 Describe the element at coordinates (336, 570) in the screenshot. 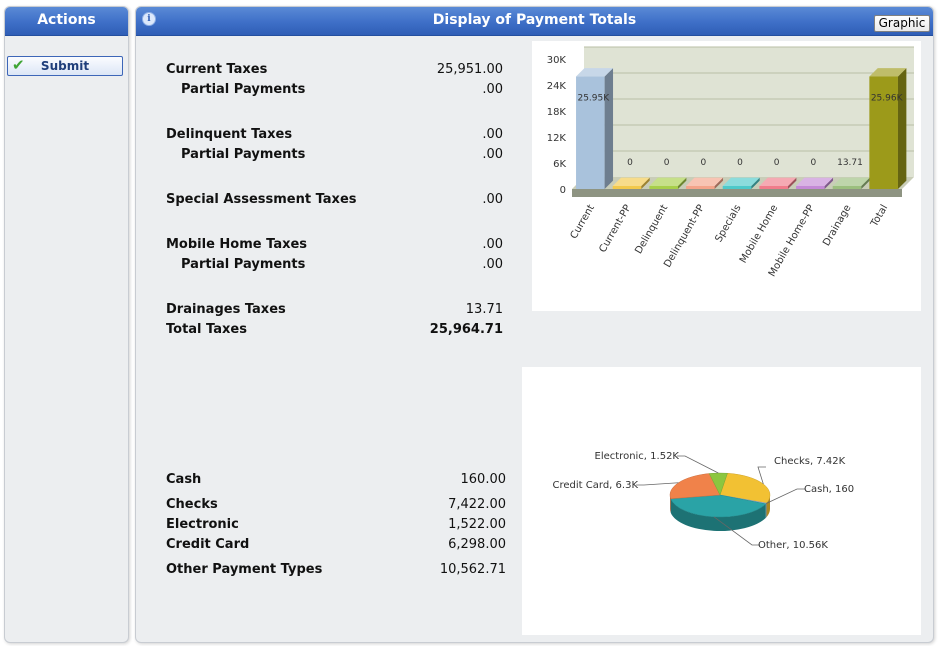

I see `payment-row: Other Payment Types 10,562.71` at that location.